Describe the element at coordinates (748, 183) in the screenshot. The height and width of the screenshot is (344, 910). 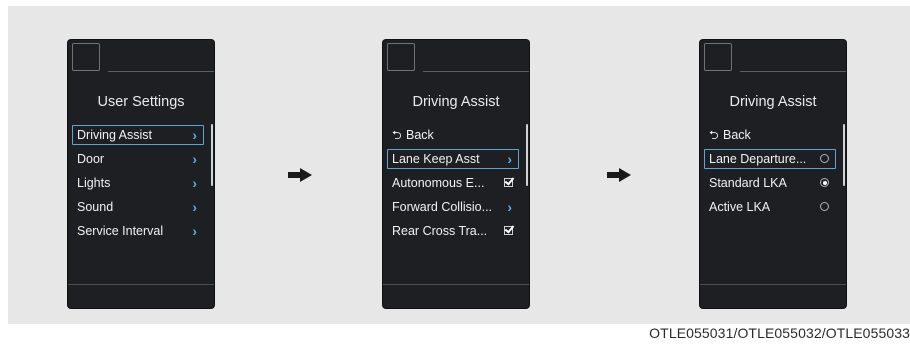
I see `option-label: Standard LKA` at that location.